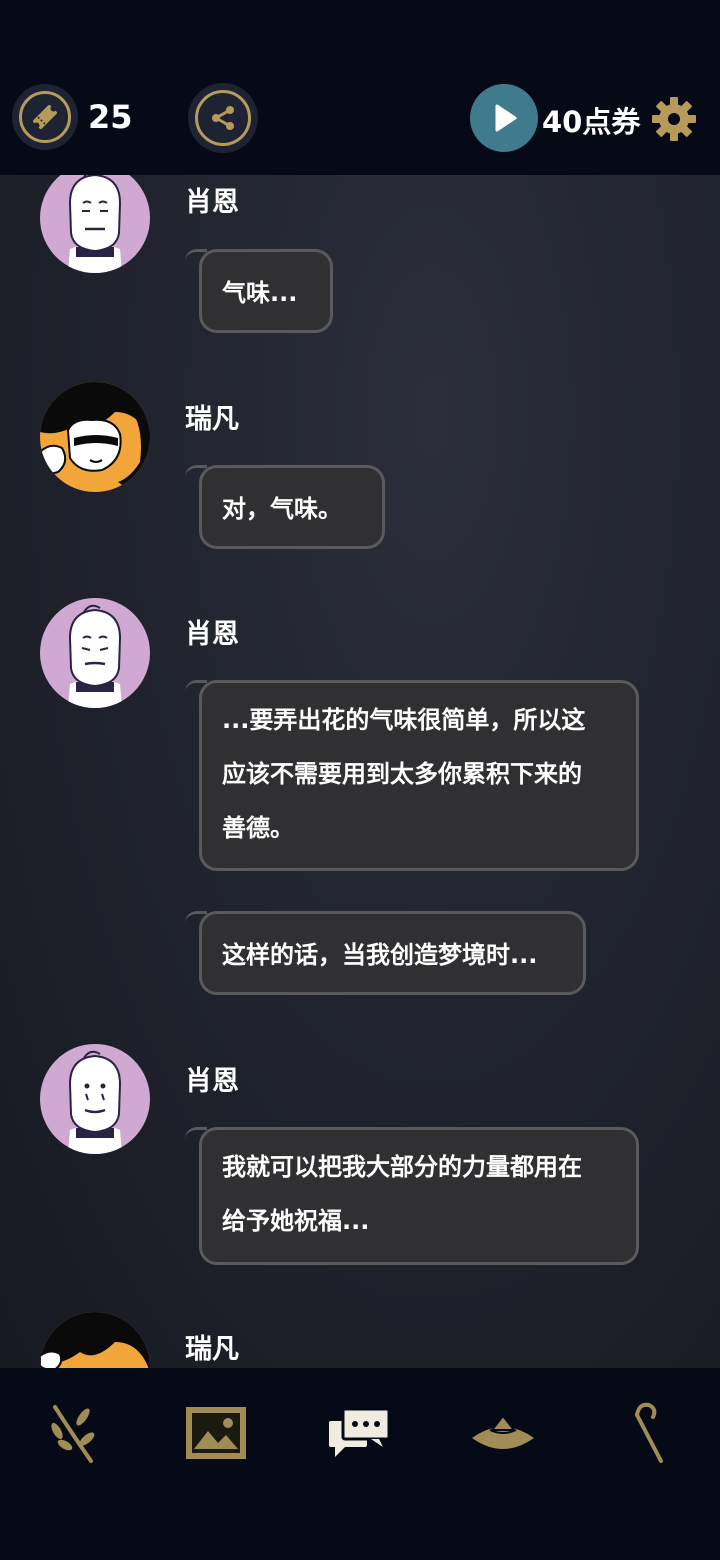 The height and width of the screenshot is (1560, 720). I want to click on nav-chat, so click(360, 1433).